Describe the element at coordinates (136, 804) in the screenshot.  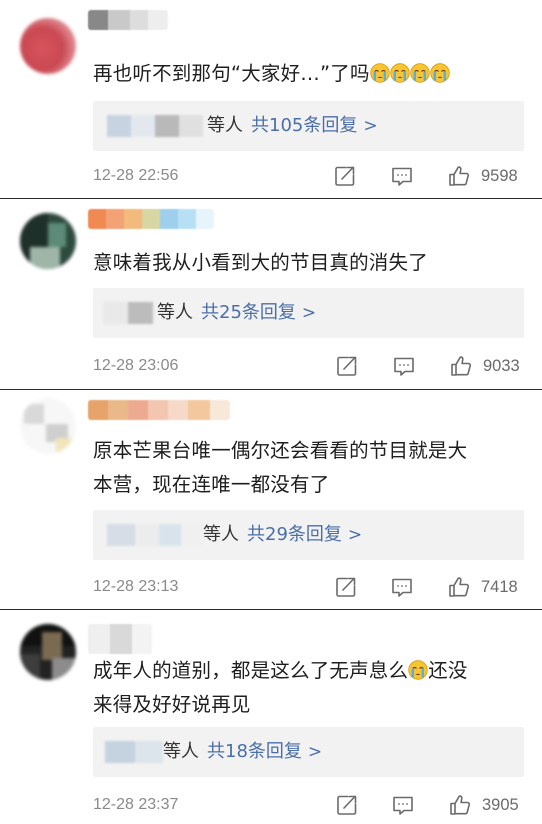
I see `timestamp: 12-28 23:37` at that location.